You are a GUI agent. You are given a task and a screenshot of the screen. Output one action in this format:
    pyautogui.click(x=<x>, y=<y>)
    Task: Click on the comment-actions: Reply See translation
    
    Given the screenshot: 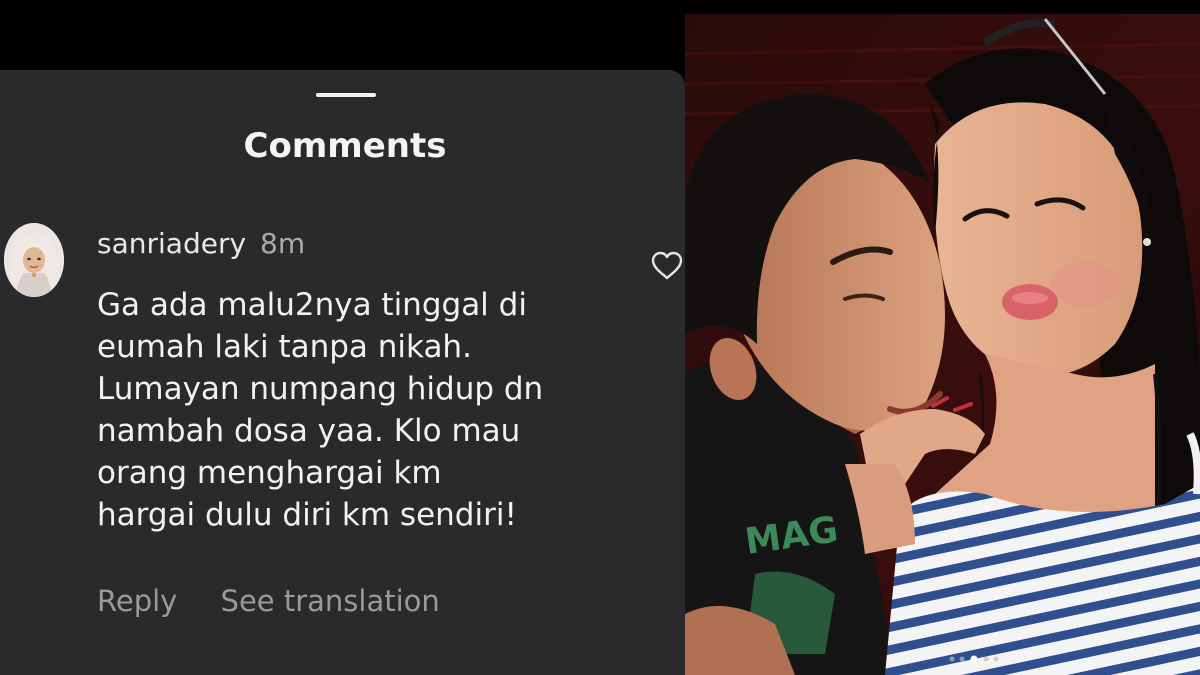 What is the action you would take?
    pyautogui.click(x=285, y=601)
    